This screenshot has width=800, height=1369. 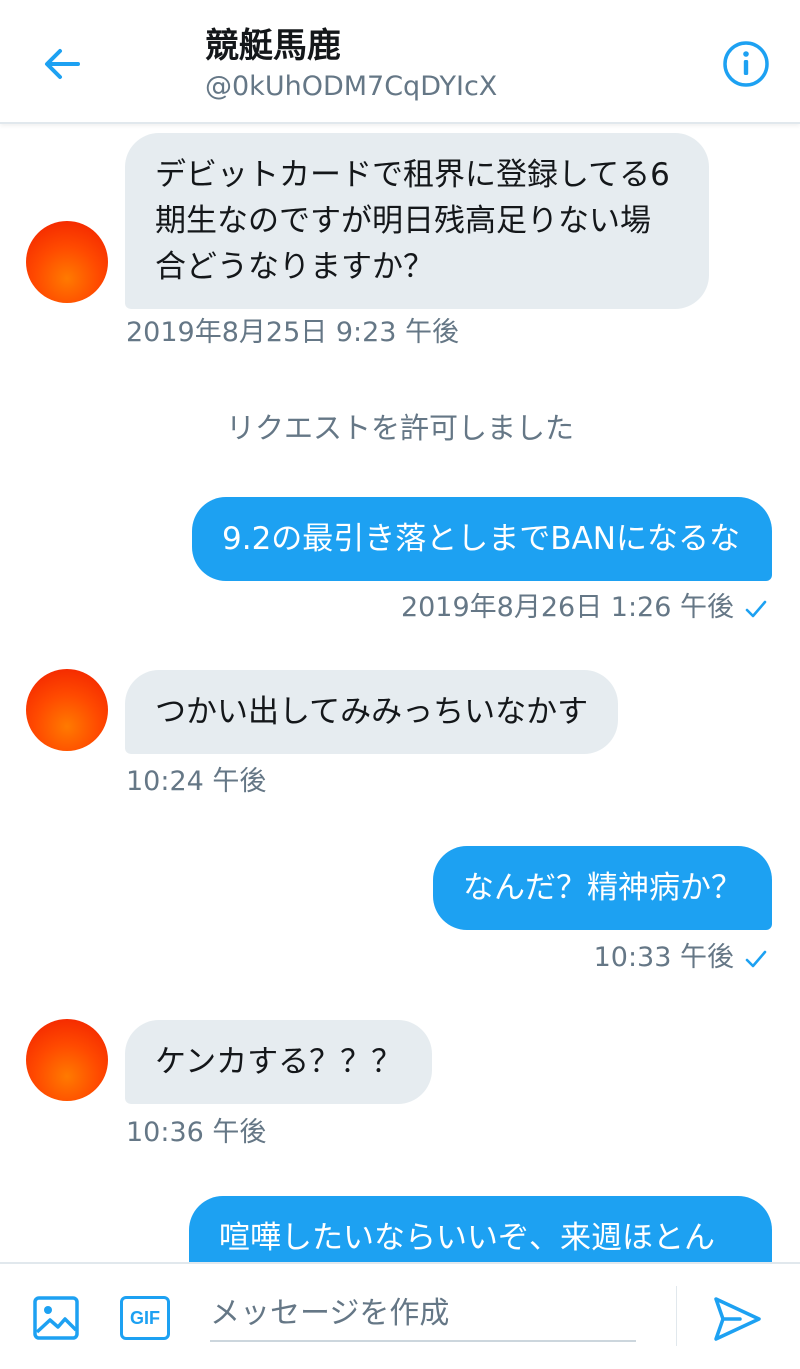 What do you see at coordinates (273, 46) in the screenshot?
I see `contact-name: 競艇馬鹿` at bounding box center [273, 46].